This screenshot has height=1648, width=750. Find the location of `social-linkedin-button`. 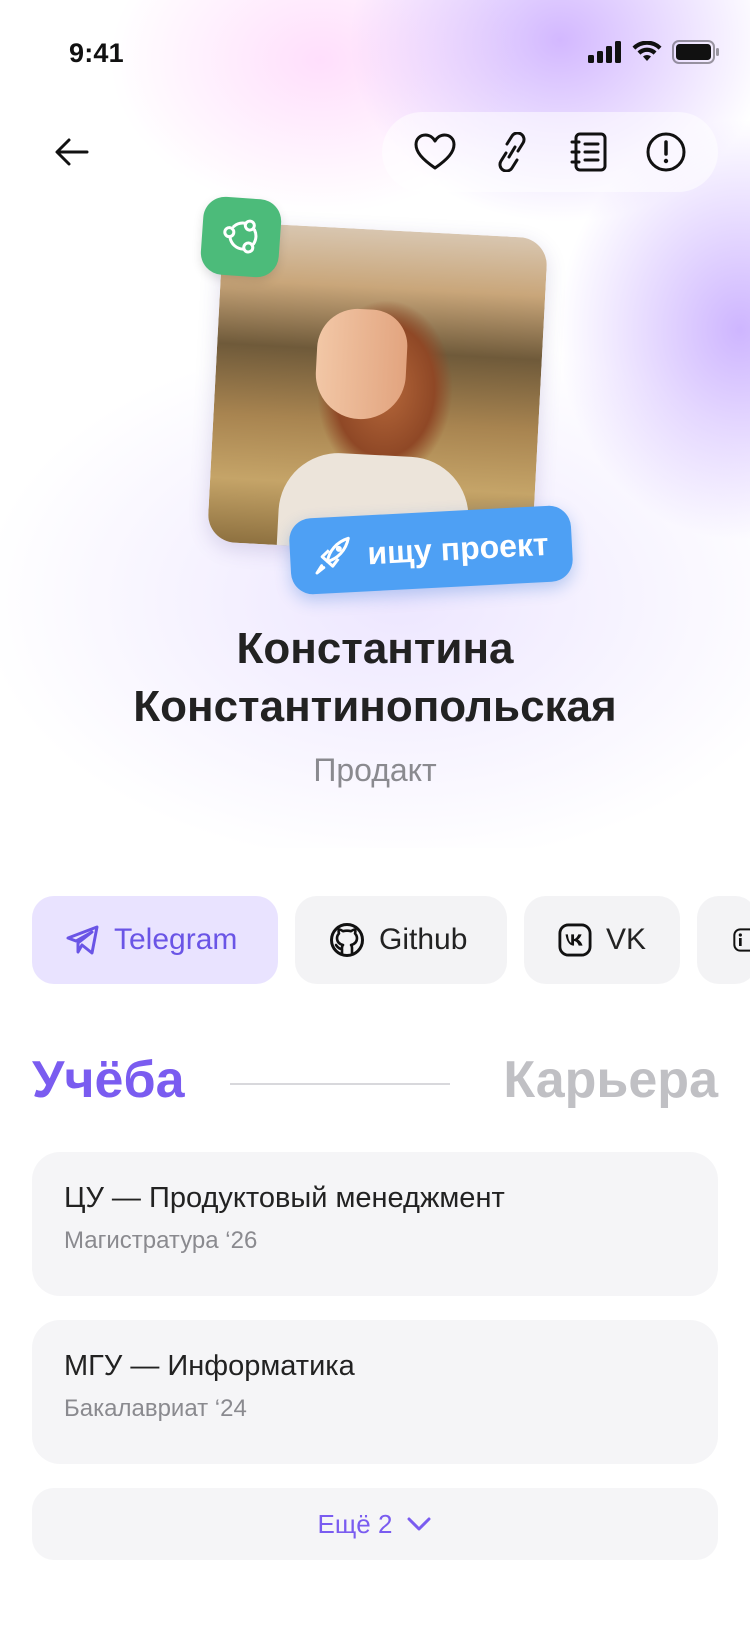

social-linkedin-button is located at coordinates (723, 940).